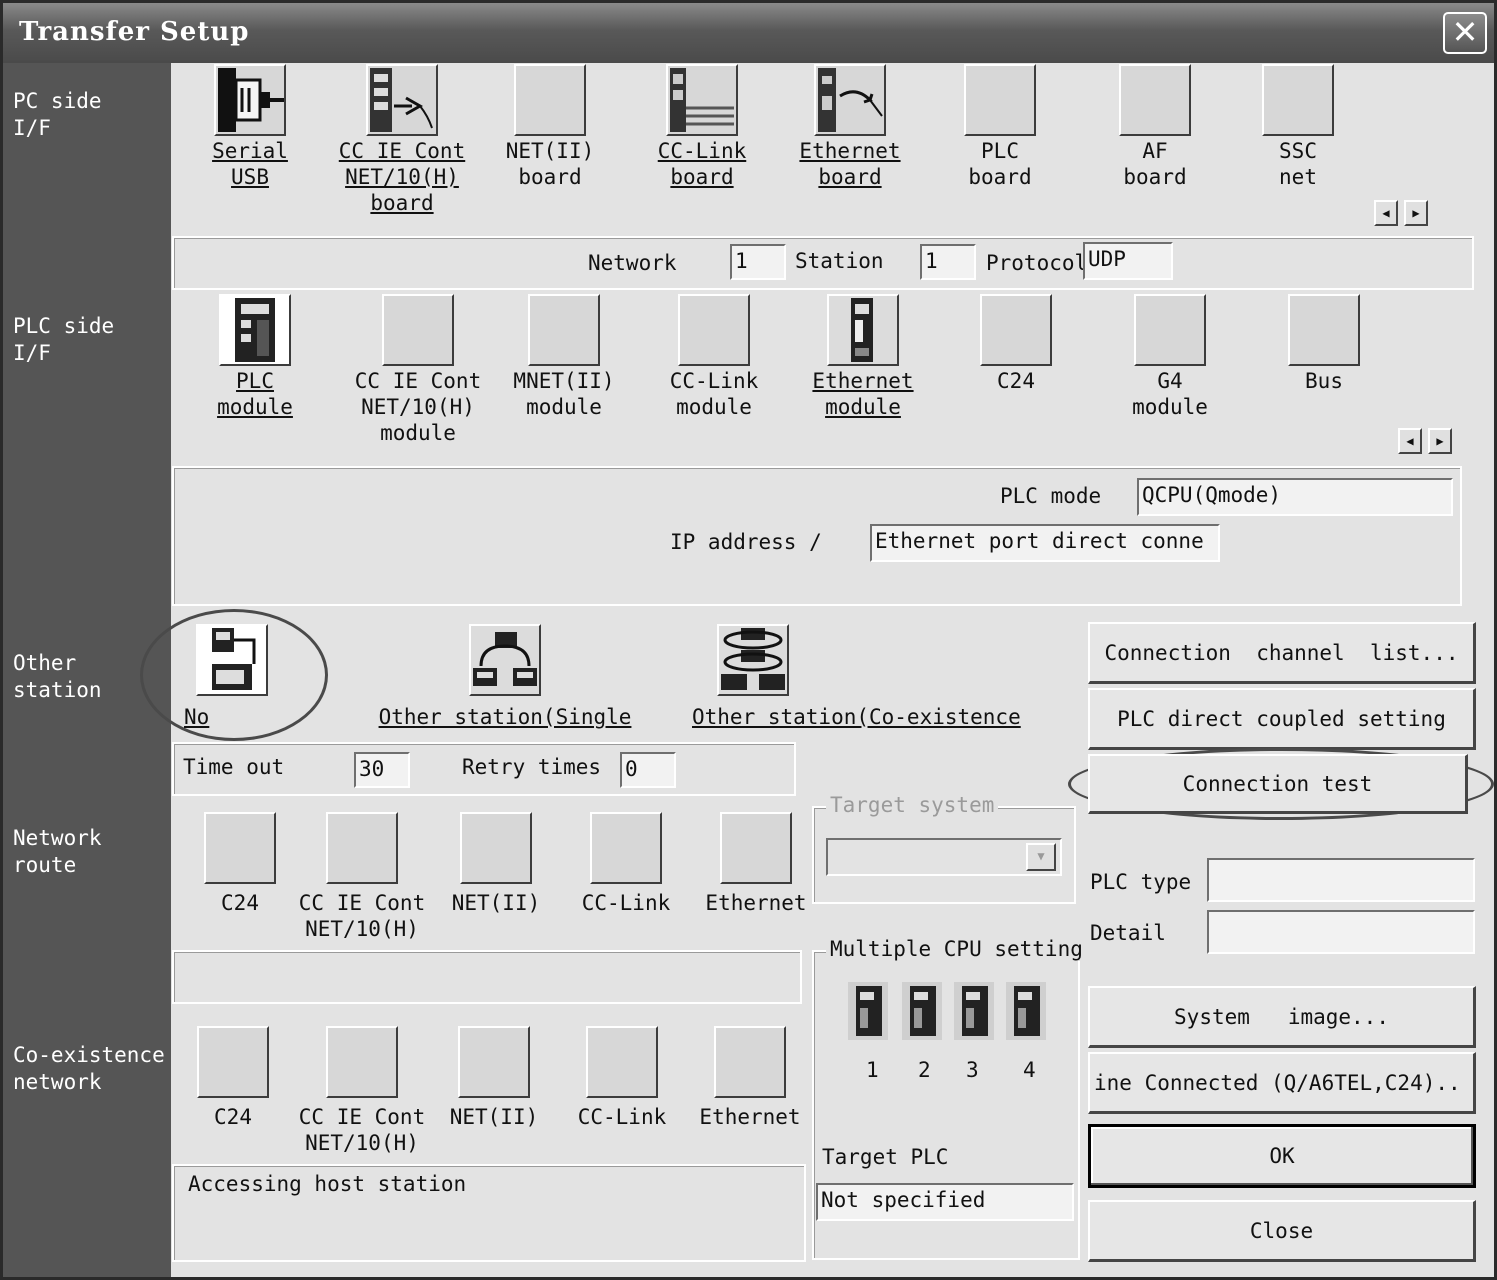 This screenshot has height=1280, width=1497. I want to click on pc-scroll-right-button: ▶, so click(1416, 213).